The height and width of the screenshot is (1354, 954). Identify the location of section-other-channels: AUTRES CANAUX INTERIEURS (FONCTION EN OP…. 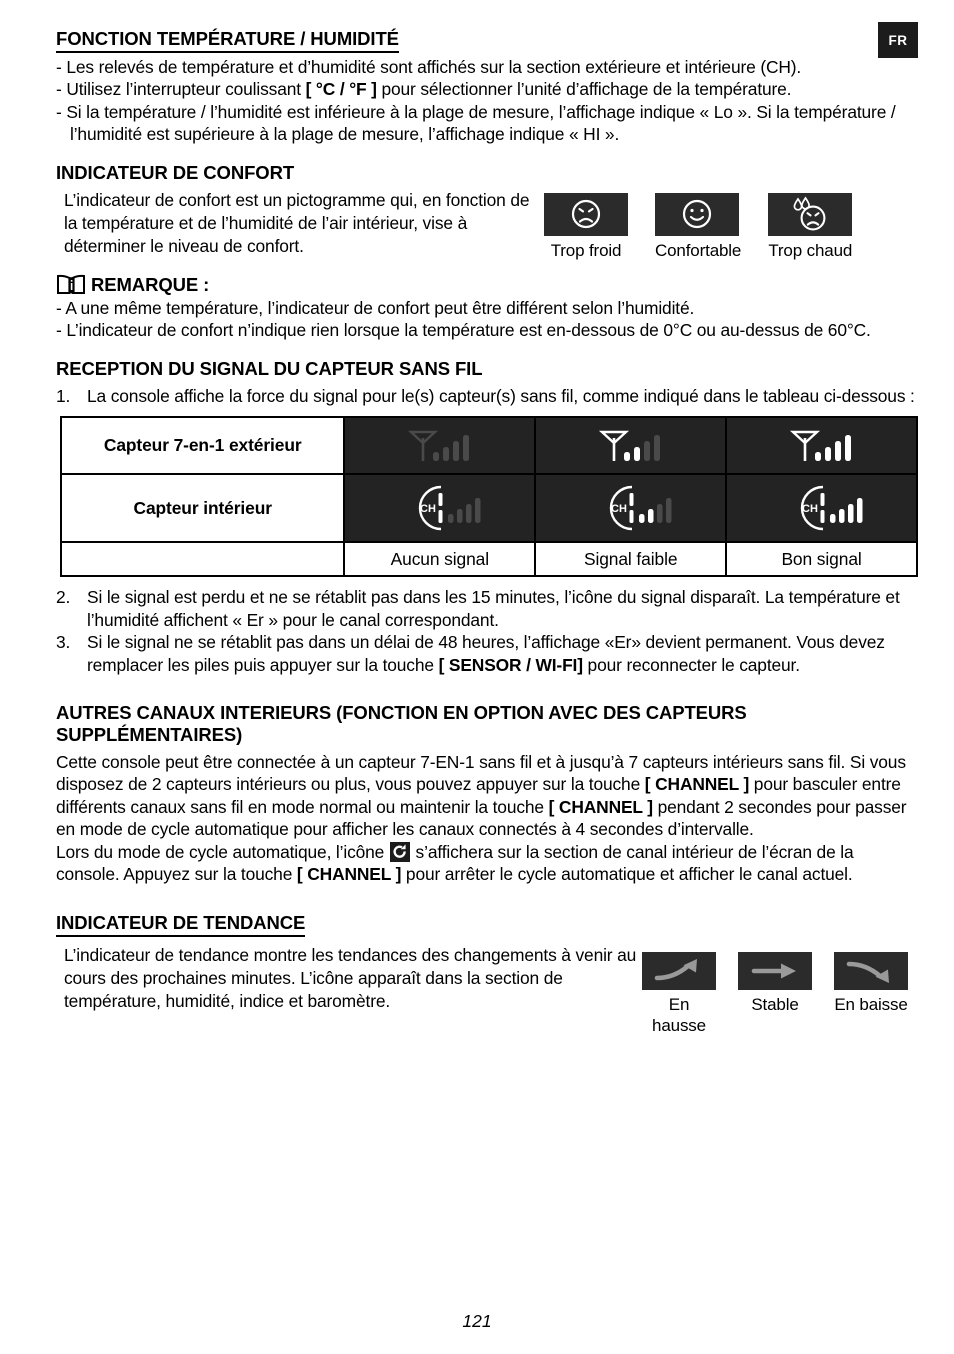
(487, 794).